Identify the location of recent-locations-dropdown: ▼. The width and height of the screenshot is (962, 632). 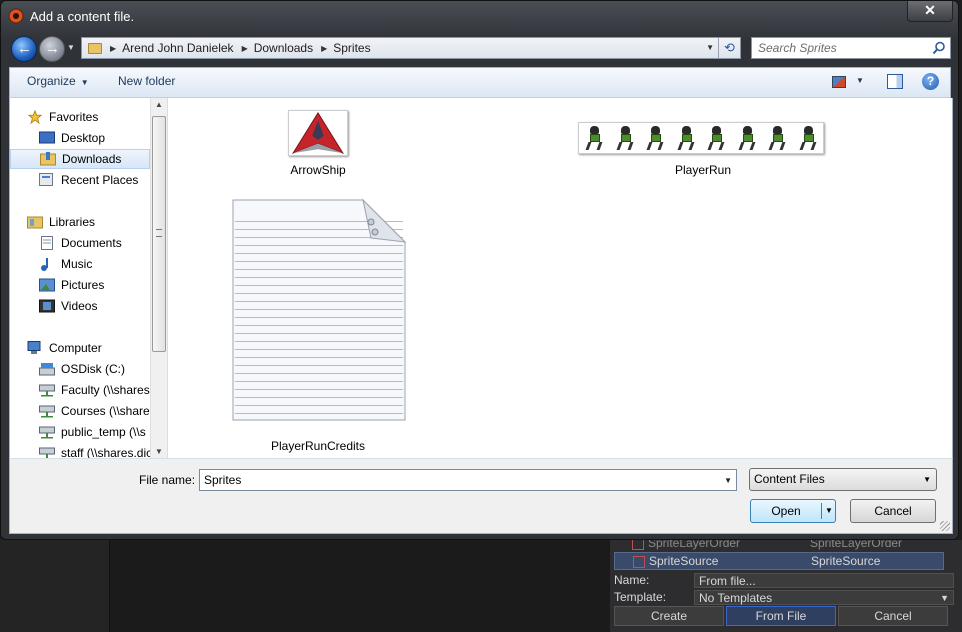
(72, 48).